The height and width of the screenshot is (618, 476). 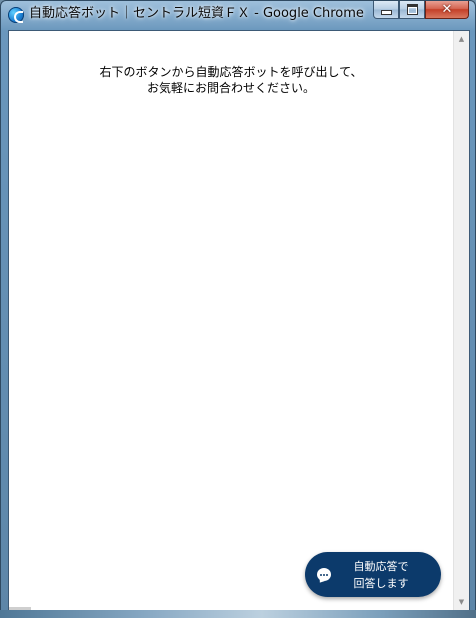 What do you see at coordinates (461, 39) in the screenshot?
I see `scroll-up-arrow-icon: ▲` at bounding box center [461, 39].